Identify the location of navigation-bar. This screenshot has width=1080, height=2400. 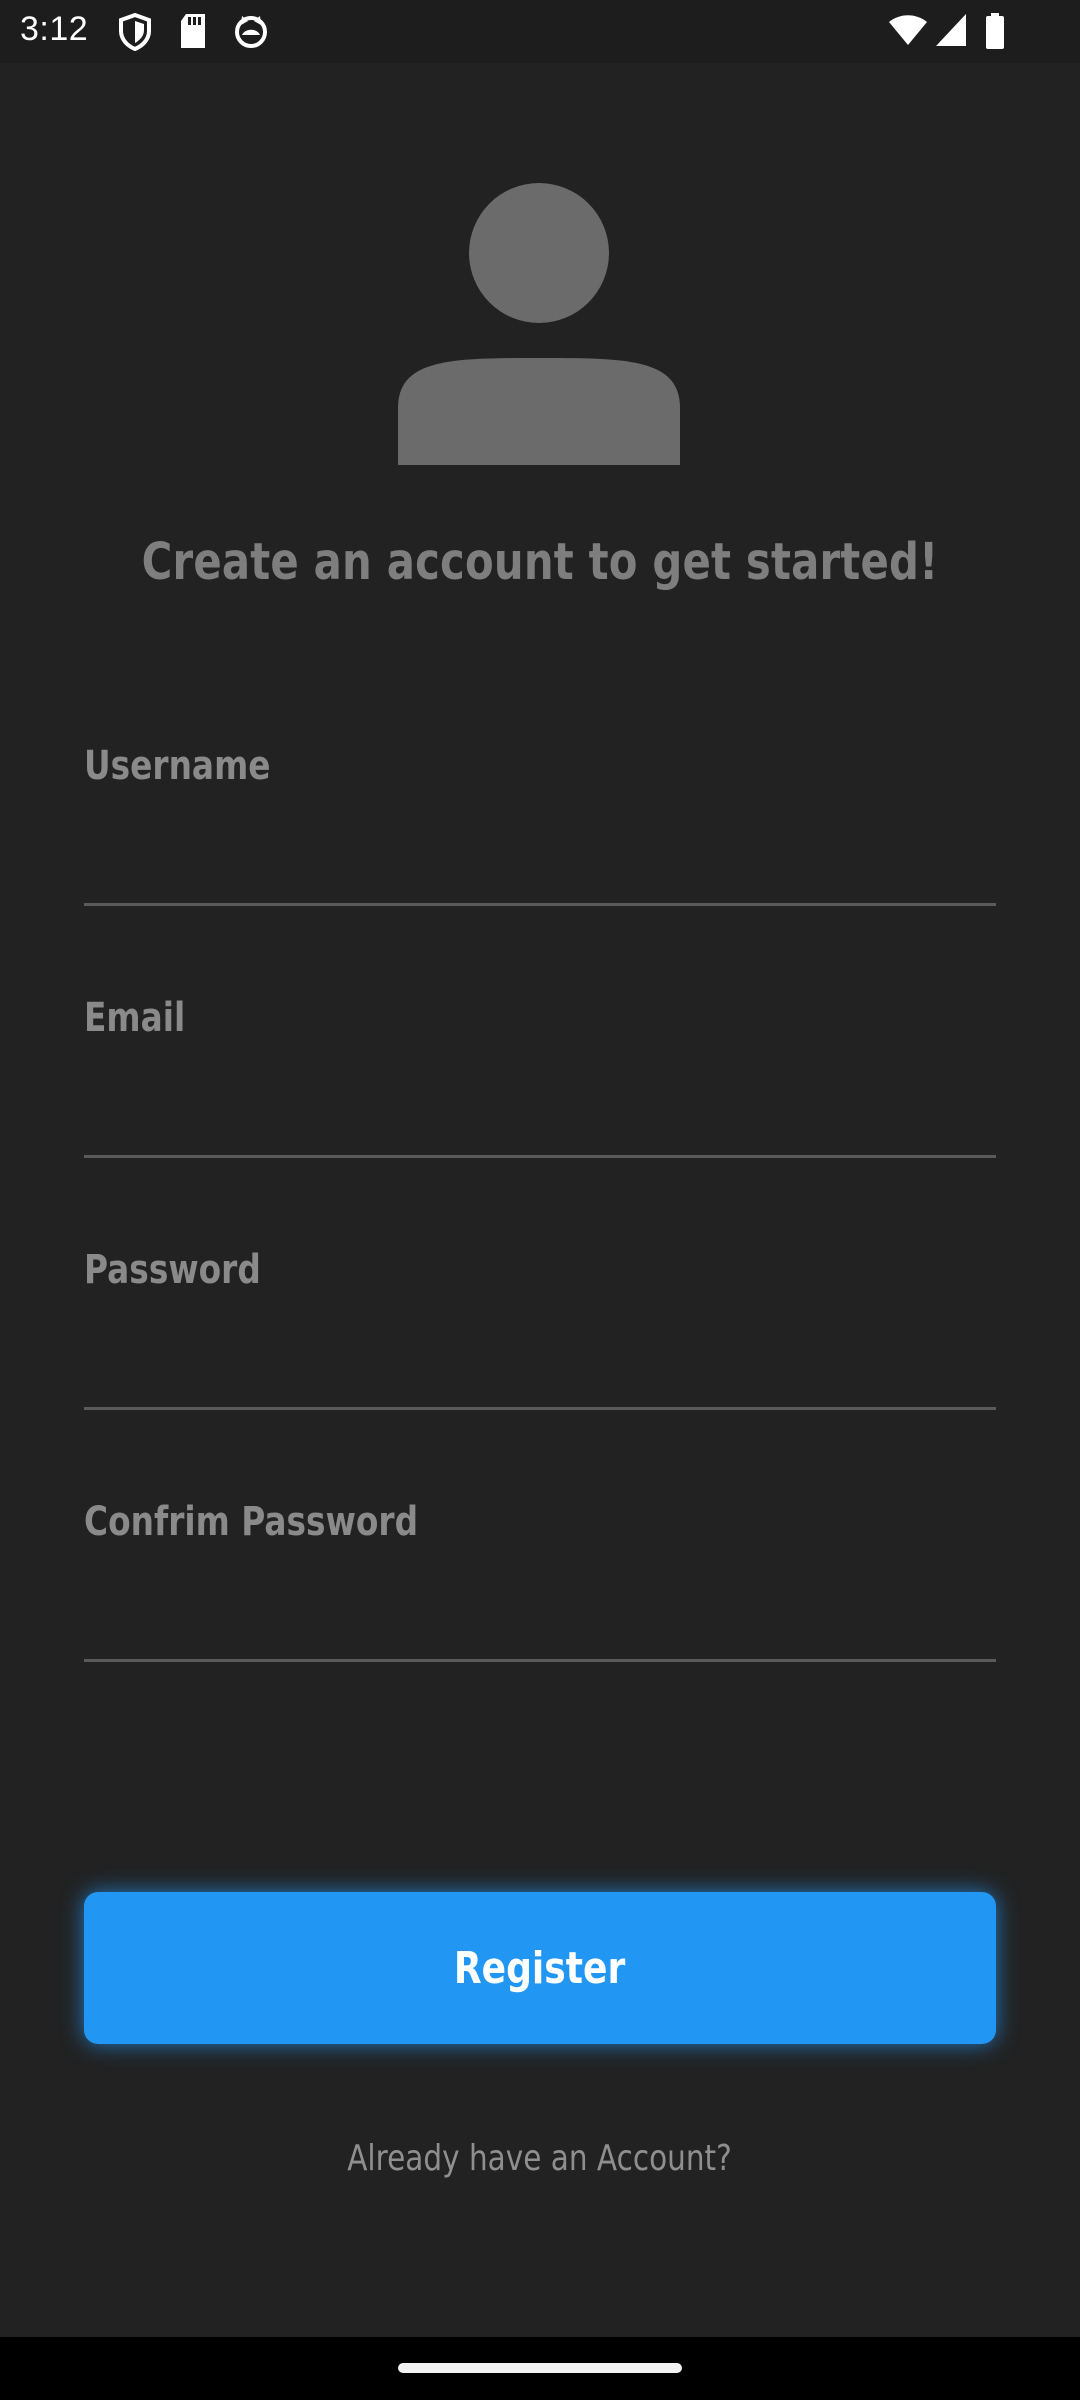
(540, 2368).